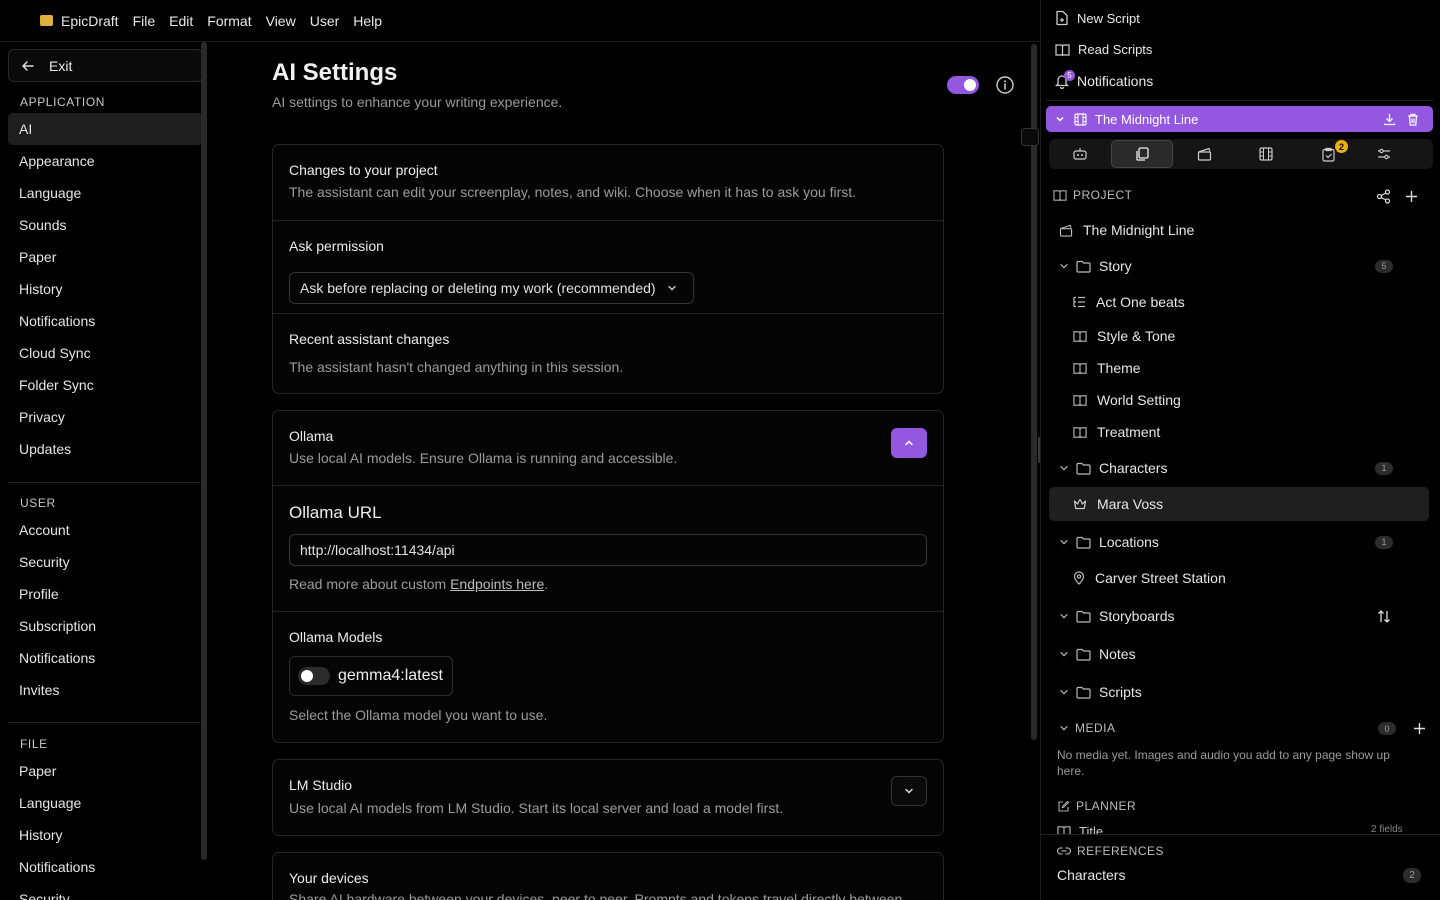 Image resolution: width=1440 pixels, height=900 pixels. Describe the element at coordinates (963, 85) in the screenshot. I see `ai-enabled-toggle` at that location.